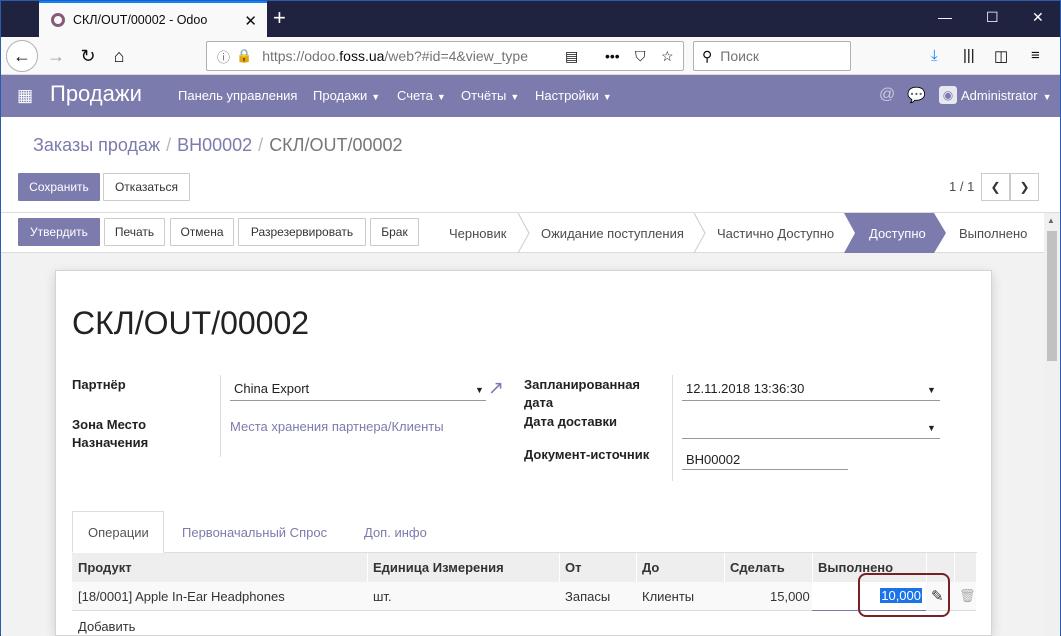 This screenshot has height=636, width=1061. Describe the element at coordinates (1052, 296) in the screenshot. I see `scrollbar-thumb` at that location.